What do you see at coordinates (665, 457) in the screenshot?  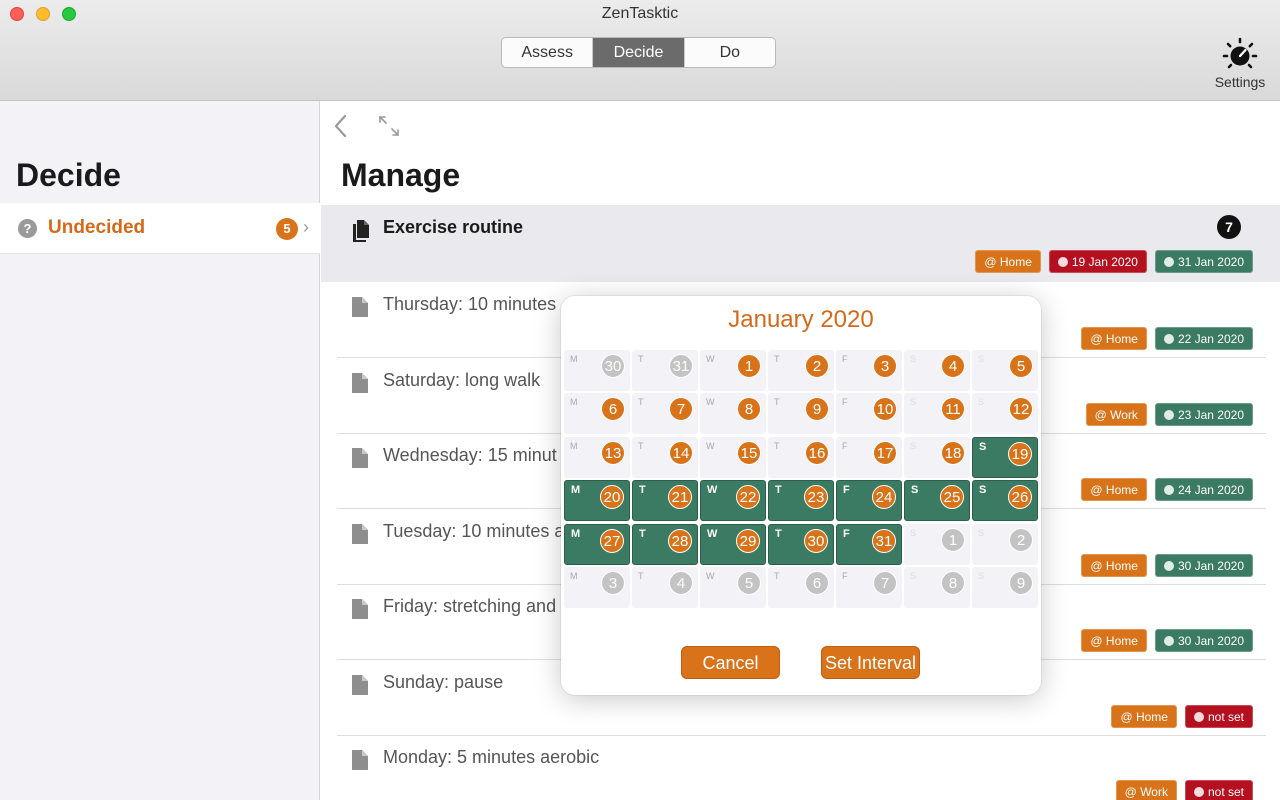 I see `calendar-day-cell: T 14` at bounding box center [665, 457].